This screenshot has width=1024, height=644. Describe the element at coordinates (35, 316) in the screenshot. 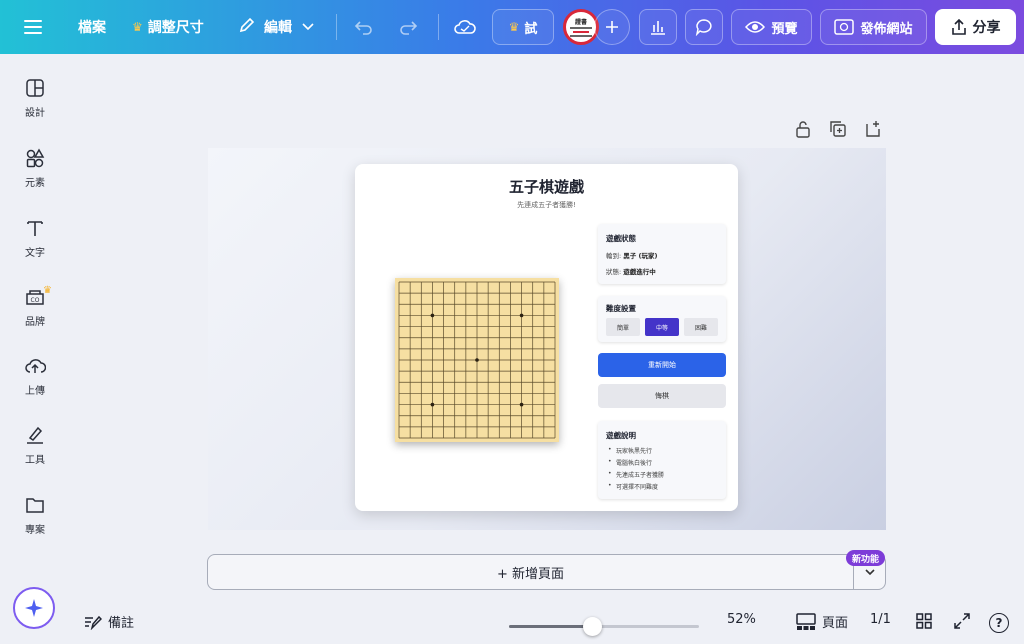

I see `sidebar-item-brand: ♛ CO 品牌` at that location.